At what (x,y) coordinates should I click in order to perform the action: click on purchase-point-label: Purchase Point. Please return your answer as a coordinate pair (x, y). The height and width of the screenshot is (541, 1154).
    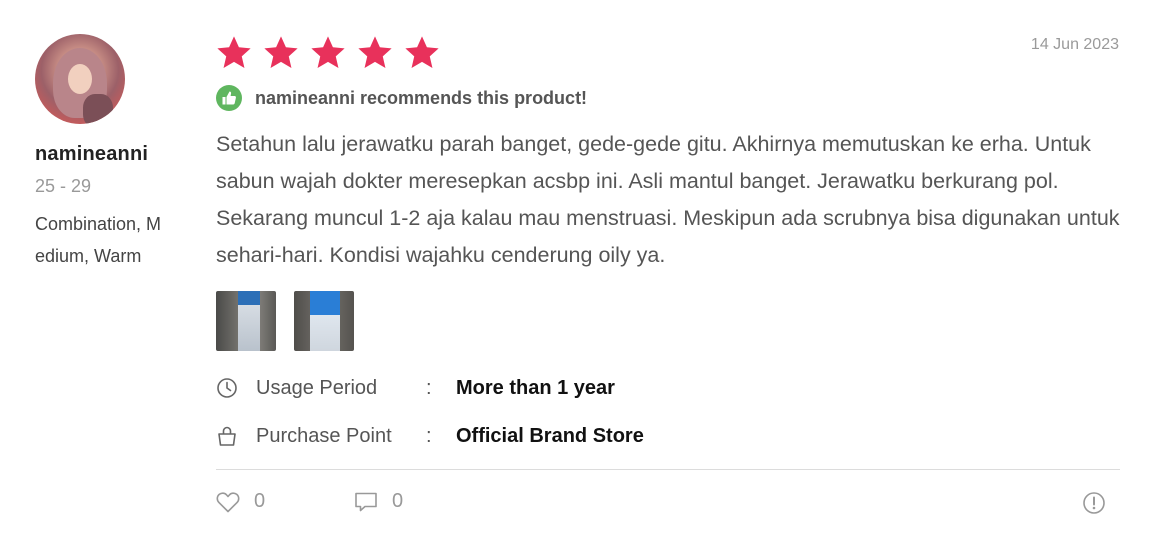
    Looking at the image, I should click on (324, 435).